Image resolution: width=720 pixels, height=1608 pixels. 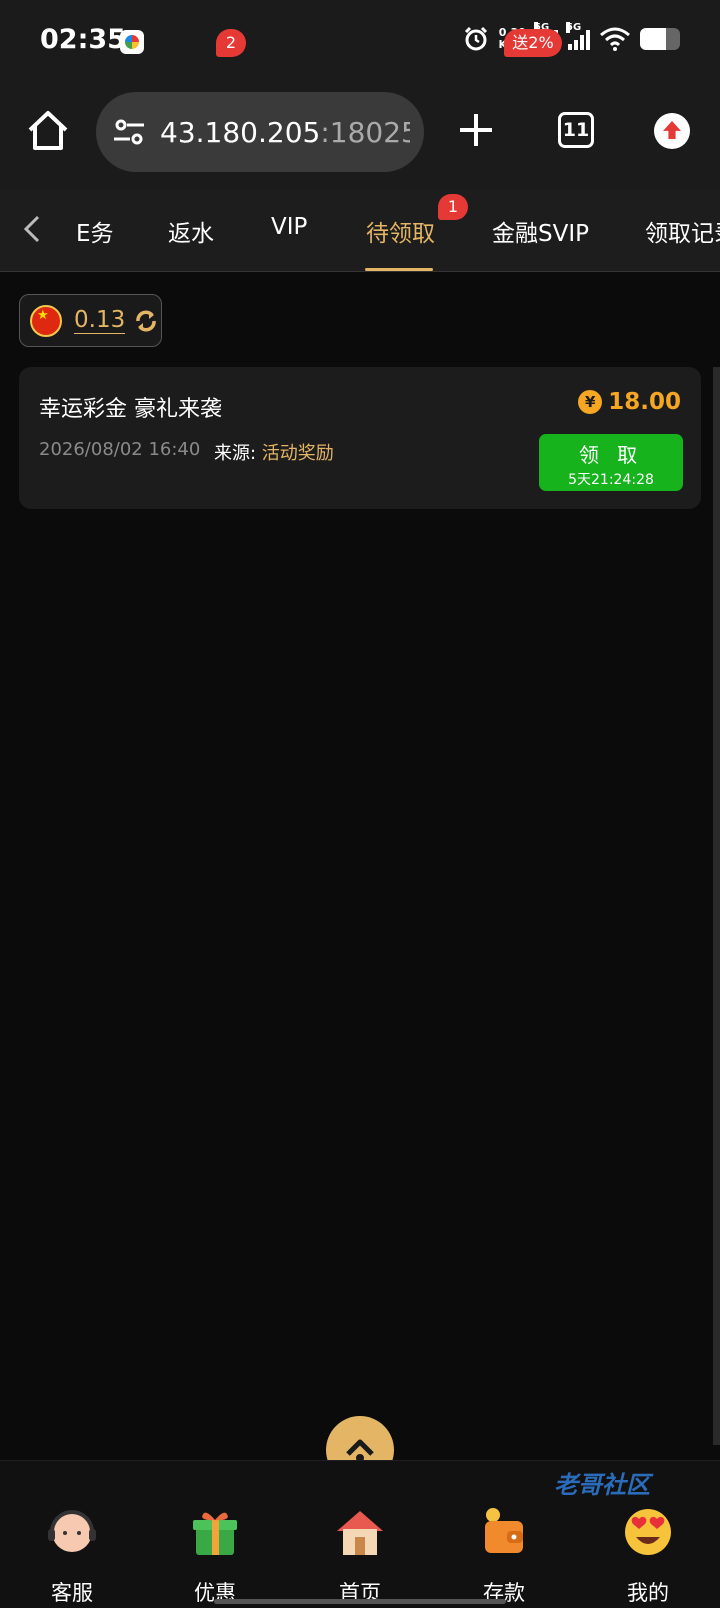 What do you see at coordinates (476, 130) in the screenshot?
I see `new-tab-icon` at bounding box center [476, 130].